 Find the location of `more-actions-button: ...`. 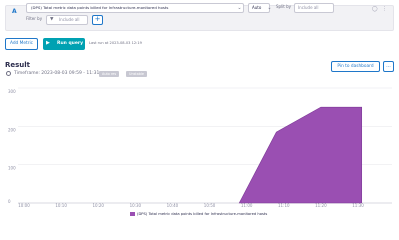

more-actions-button: ... is located at coordinates (388, 66).